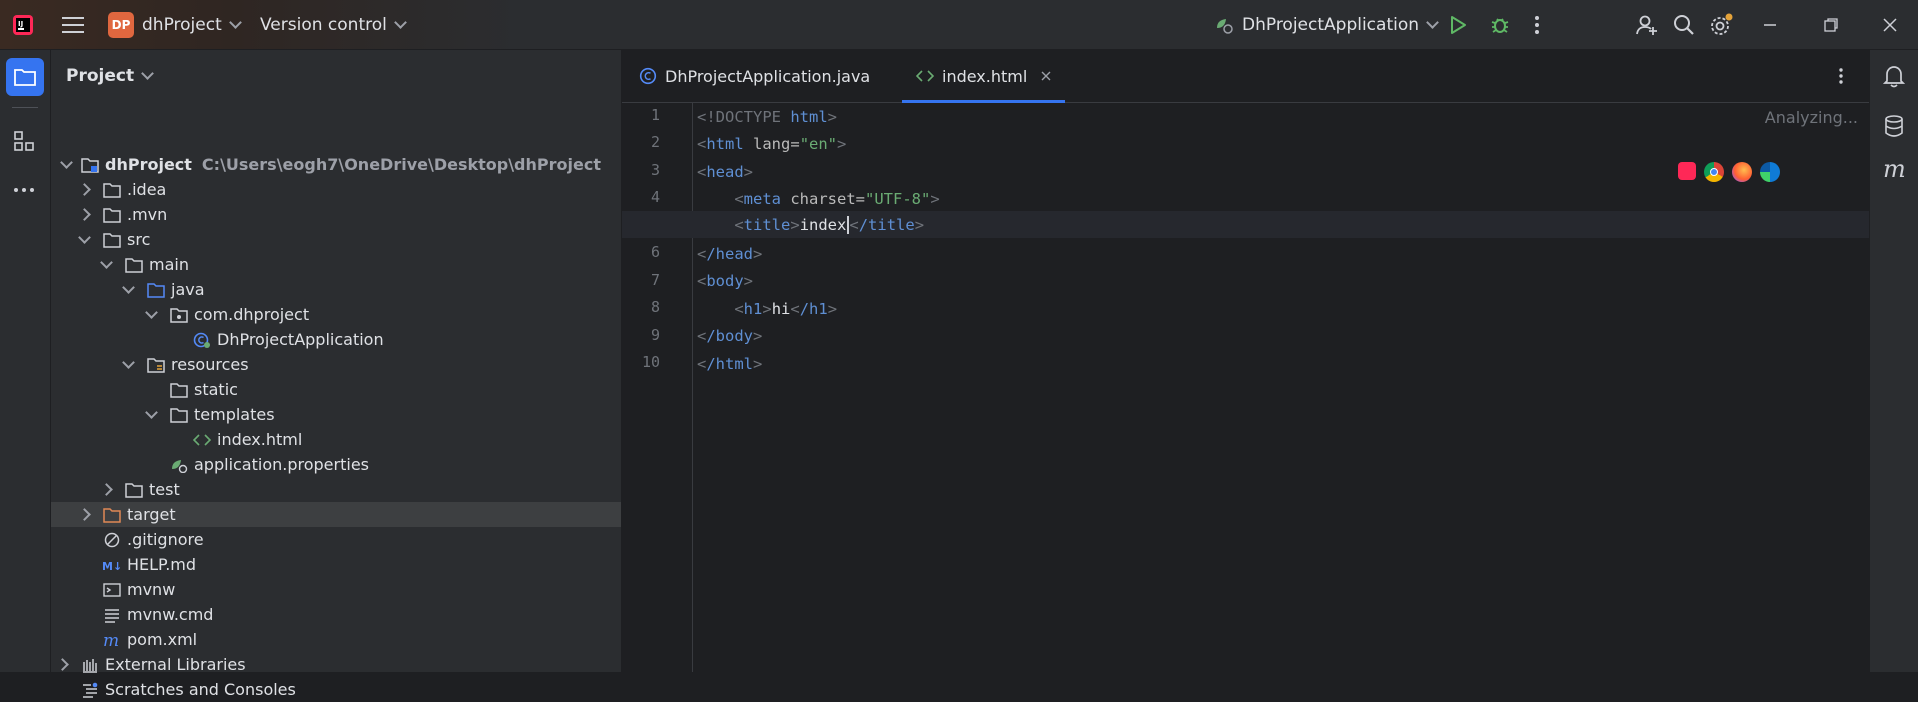 The image size is (1918, 702). I want to click on tab-dhprojectapplication-java: DhProjectApplication.java, so click(754, 76).